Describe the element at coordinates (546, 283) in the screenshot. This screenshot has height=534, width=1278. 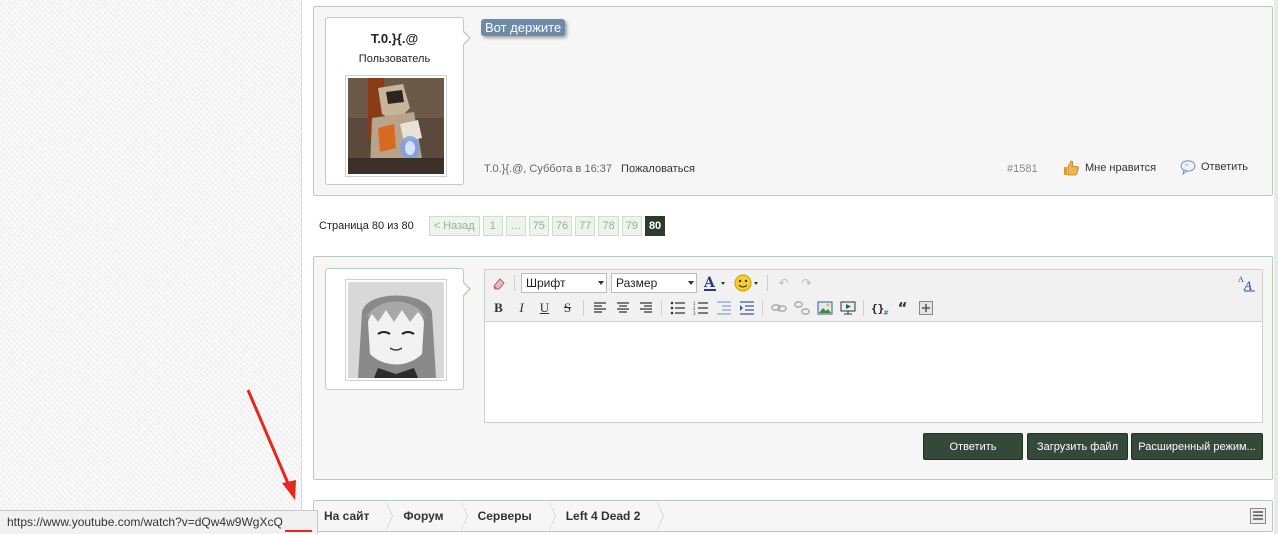
I see `font-select-value: Шрифт` at that location.